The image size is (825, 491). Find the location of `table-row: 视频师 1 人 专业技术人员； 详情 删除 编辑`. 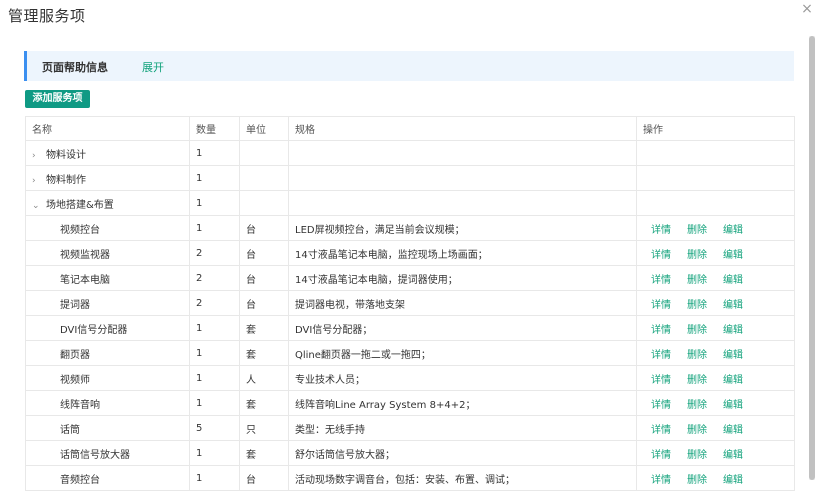

table-row: 视频师 1 人 专业技术人员； 详情 删除 编辑 is located at coordinates (410, 378).